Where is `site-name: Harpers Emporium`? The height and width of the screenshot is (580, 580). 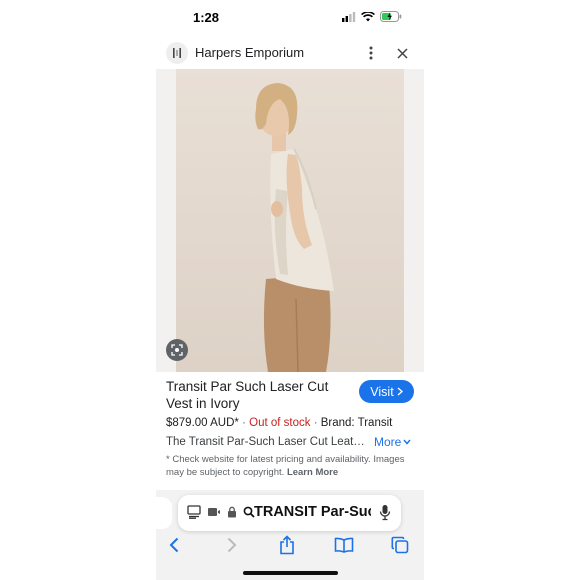
site-name: Harpers Emporium is located at coordinates (249, 52).